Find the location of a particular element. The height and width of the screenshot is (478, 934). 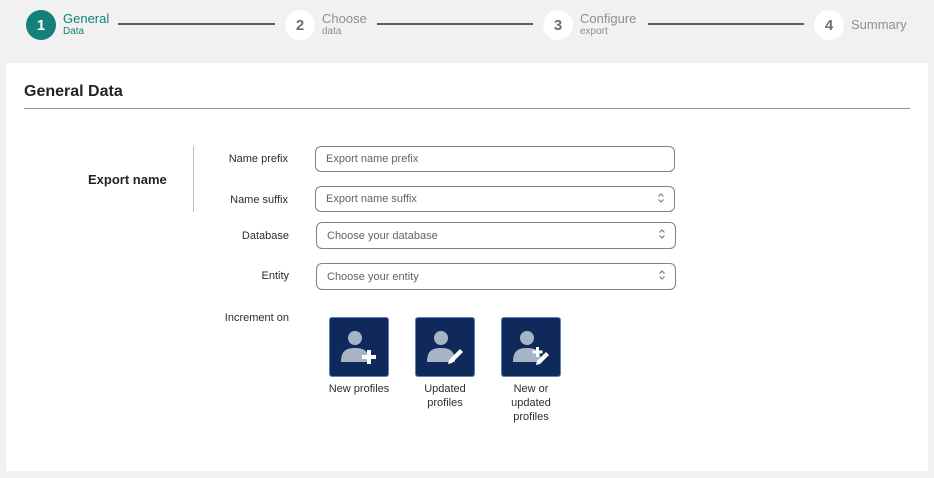

step-number-4: 4 is located at coordinates (829, 25).